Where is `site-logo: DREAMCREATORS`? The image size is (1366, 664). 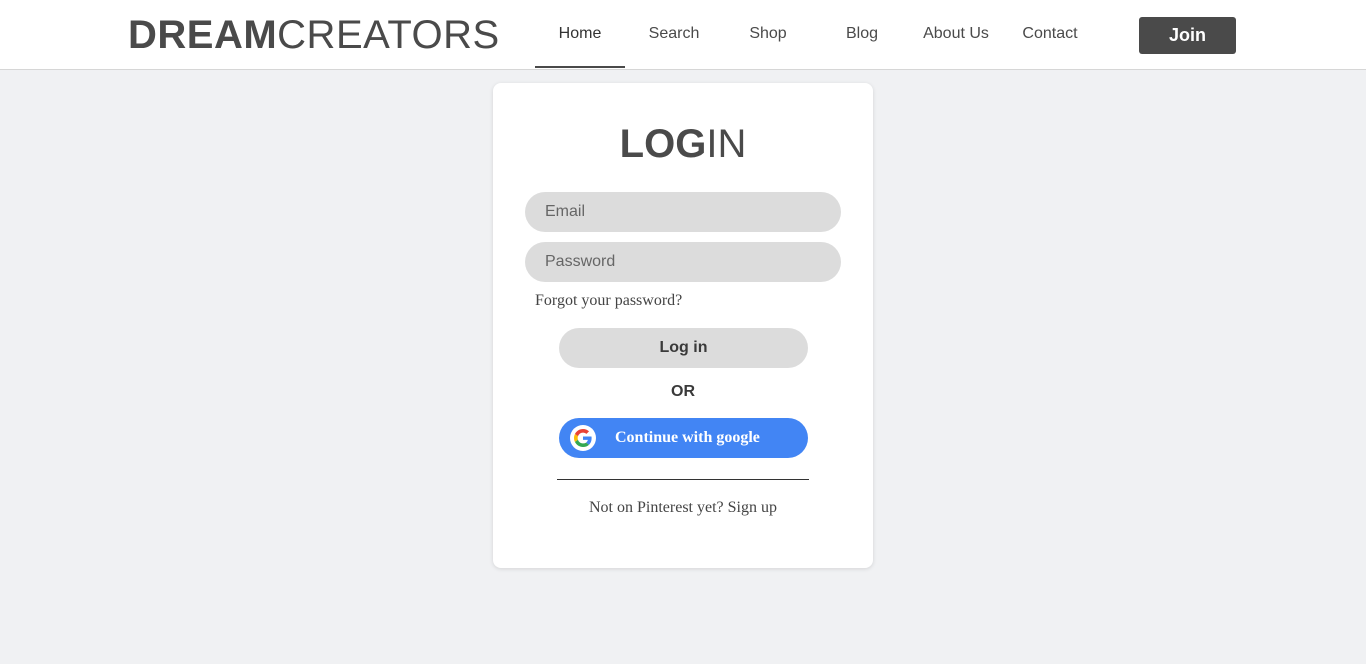
site-logo: DREAMCREATORS is located at coordinates (314, 35).